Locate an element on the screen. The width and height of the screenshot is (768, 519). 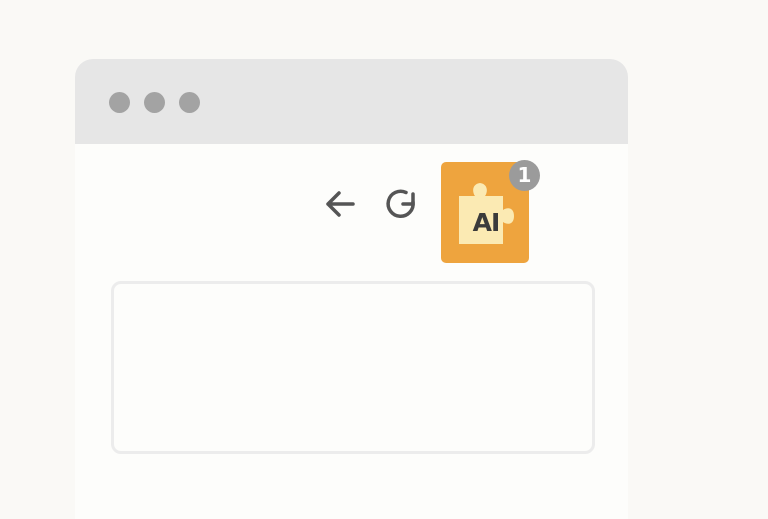
arrow-left-icon is located at coordinates (340, 206).